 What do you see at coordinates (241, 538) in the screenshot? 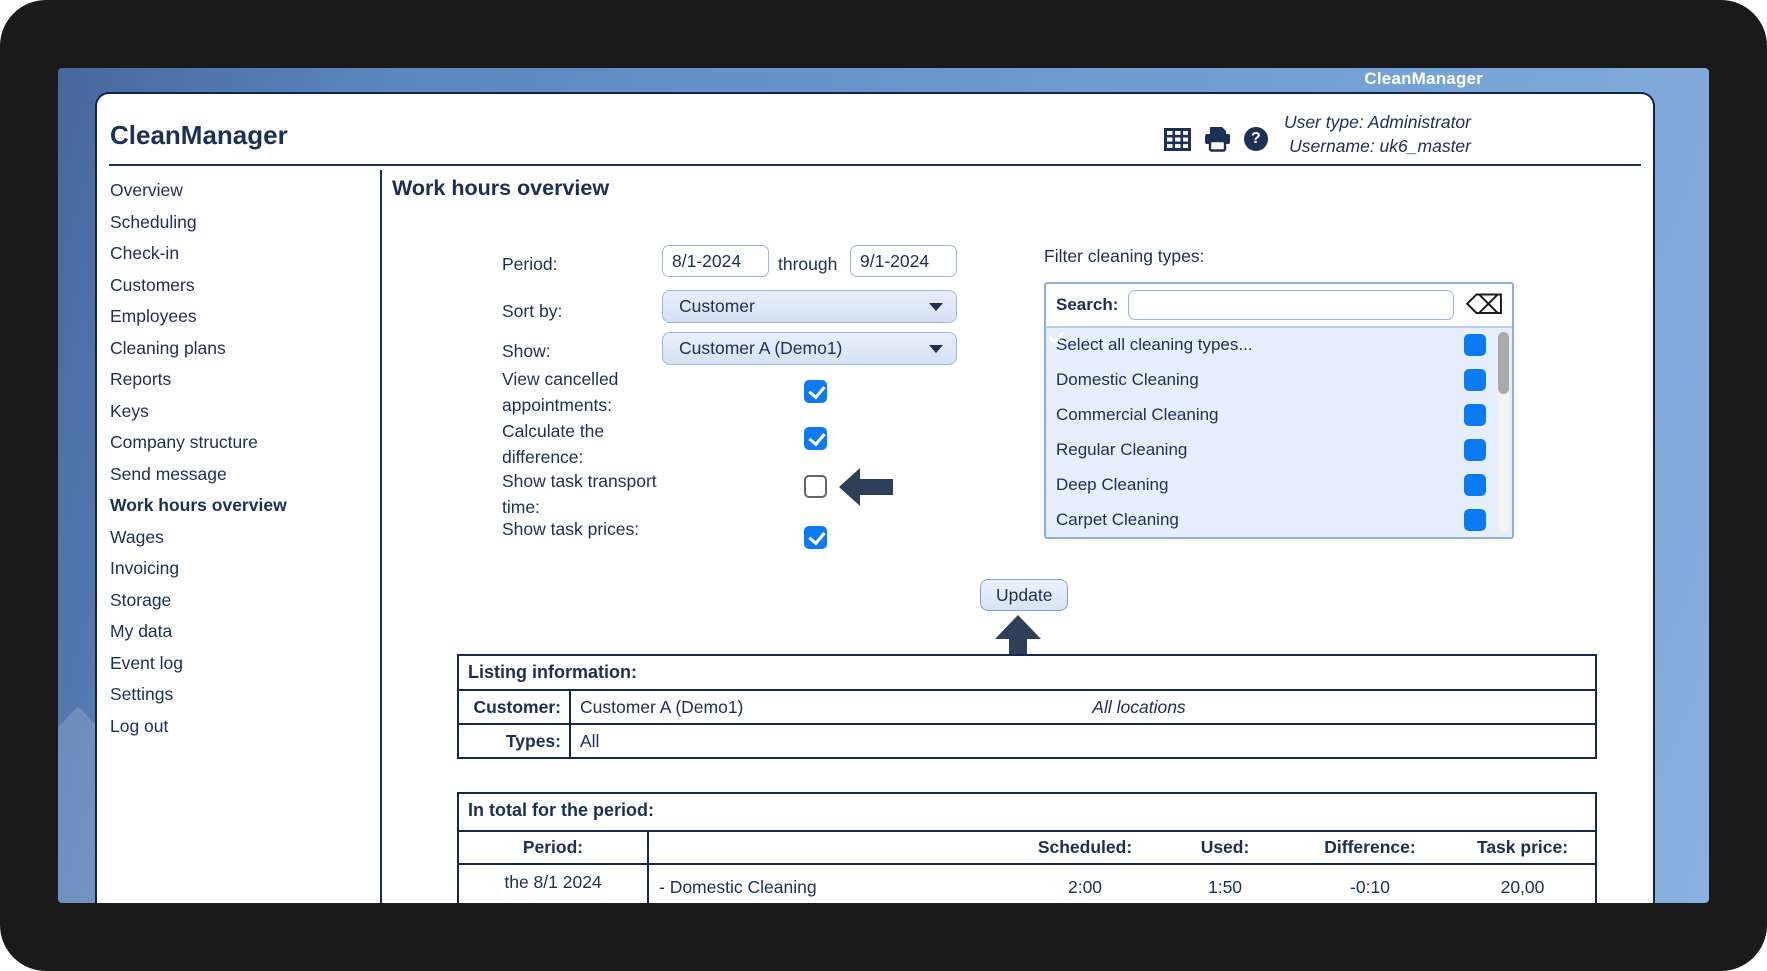
I see `sidebar-item-wages: Wages` at bounding box center [241, 538].